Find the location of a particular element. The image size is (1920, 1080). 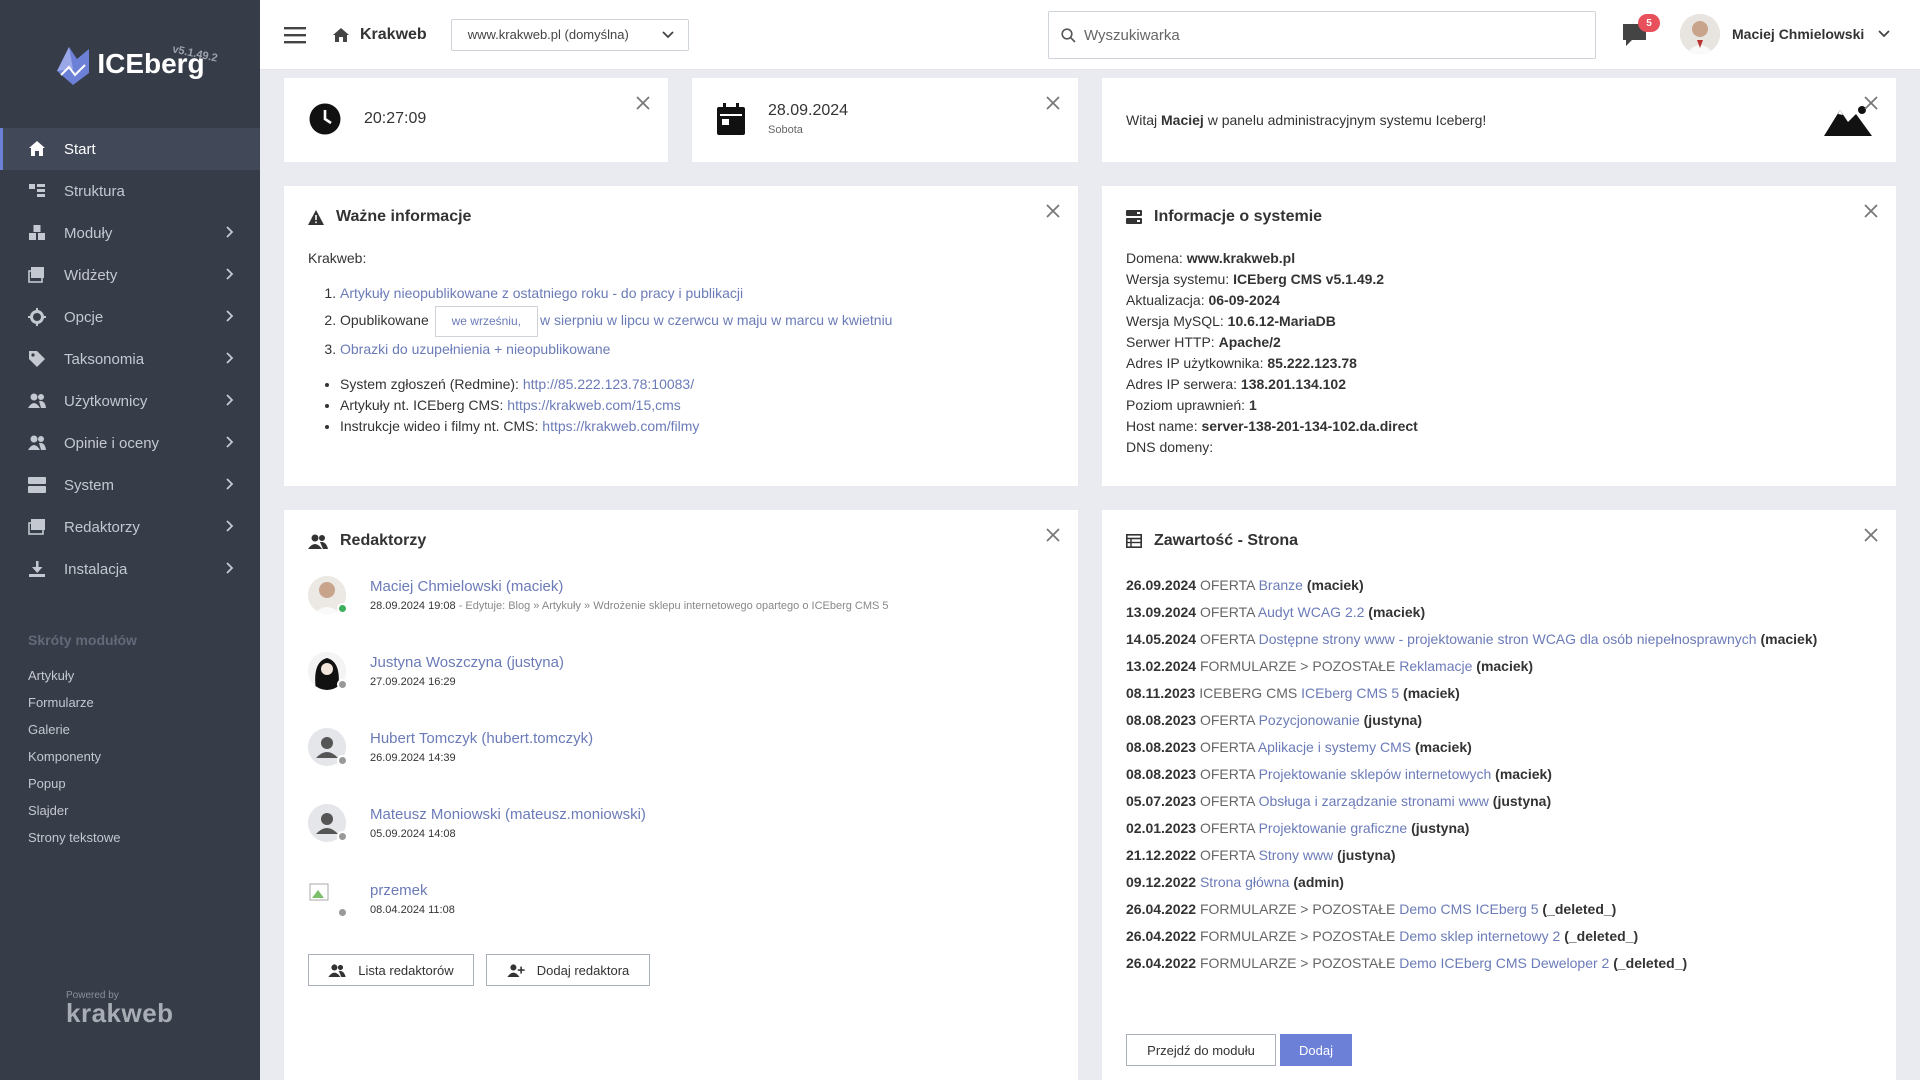

info-bullet-link: http://85.222.123.78:10083/ is located at coordinates (608, 384).